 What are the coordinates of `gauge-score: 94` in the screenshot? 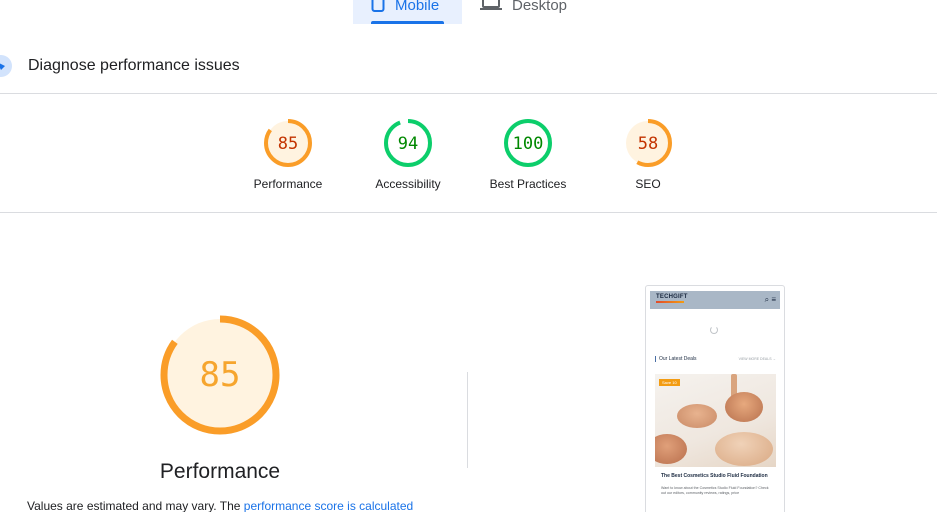 It's located at (408, 144).